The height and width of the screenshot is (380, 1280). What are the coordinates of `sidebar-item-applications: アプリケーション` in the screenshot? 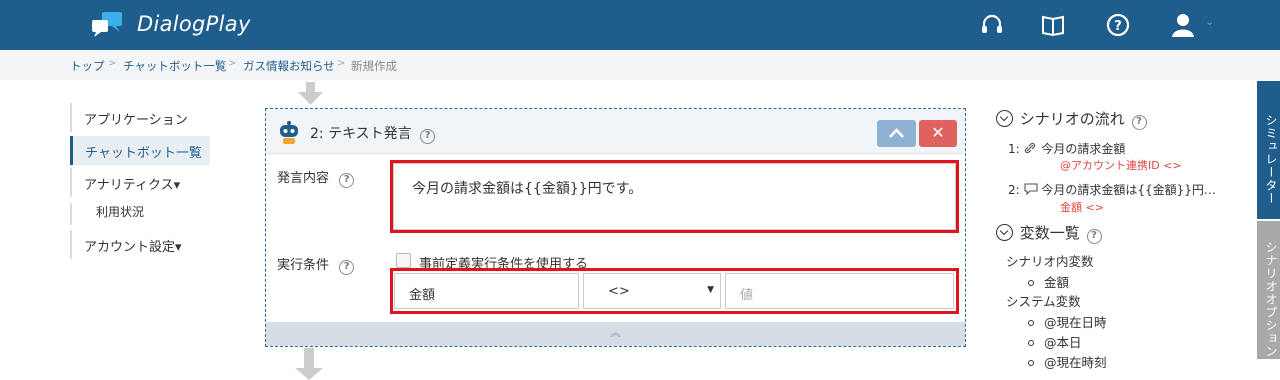 It's located at (140, 117).